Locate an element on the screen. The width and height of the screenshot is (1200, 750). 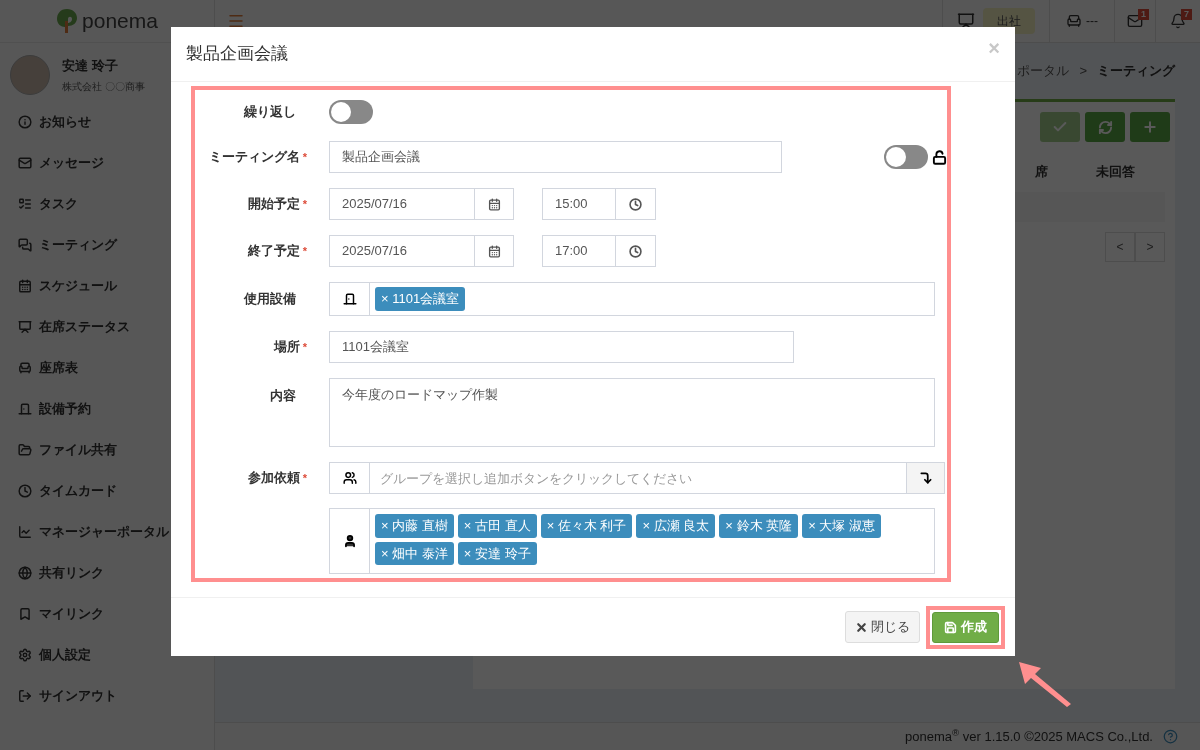
time-input: 15:00 is located at coordinates (579, 204).